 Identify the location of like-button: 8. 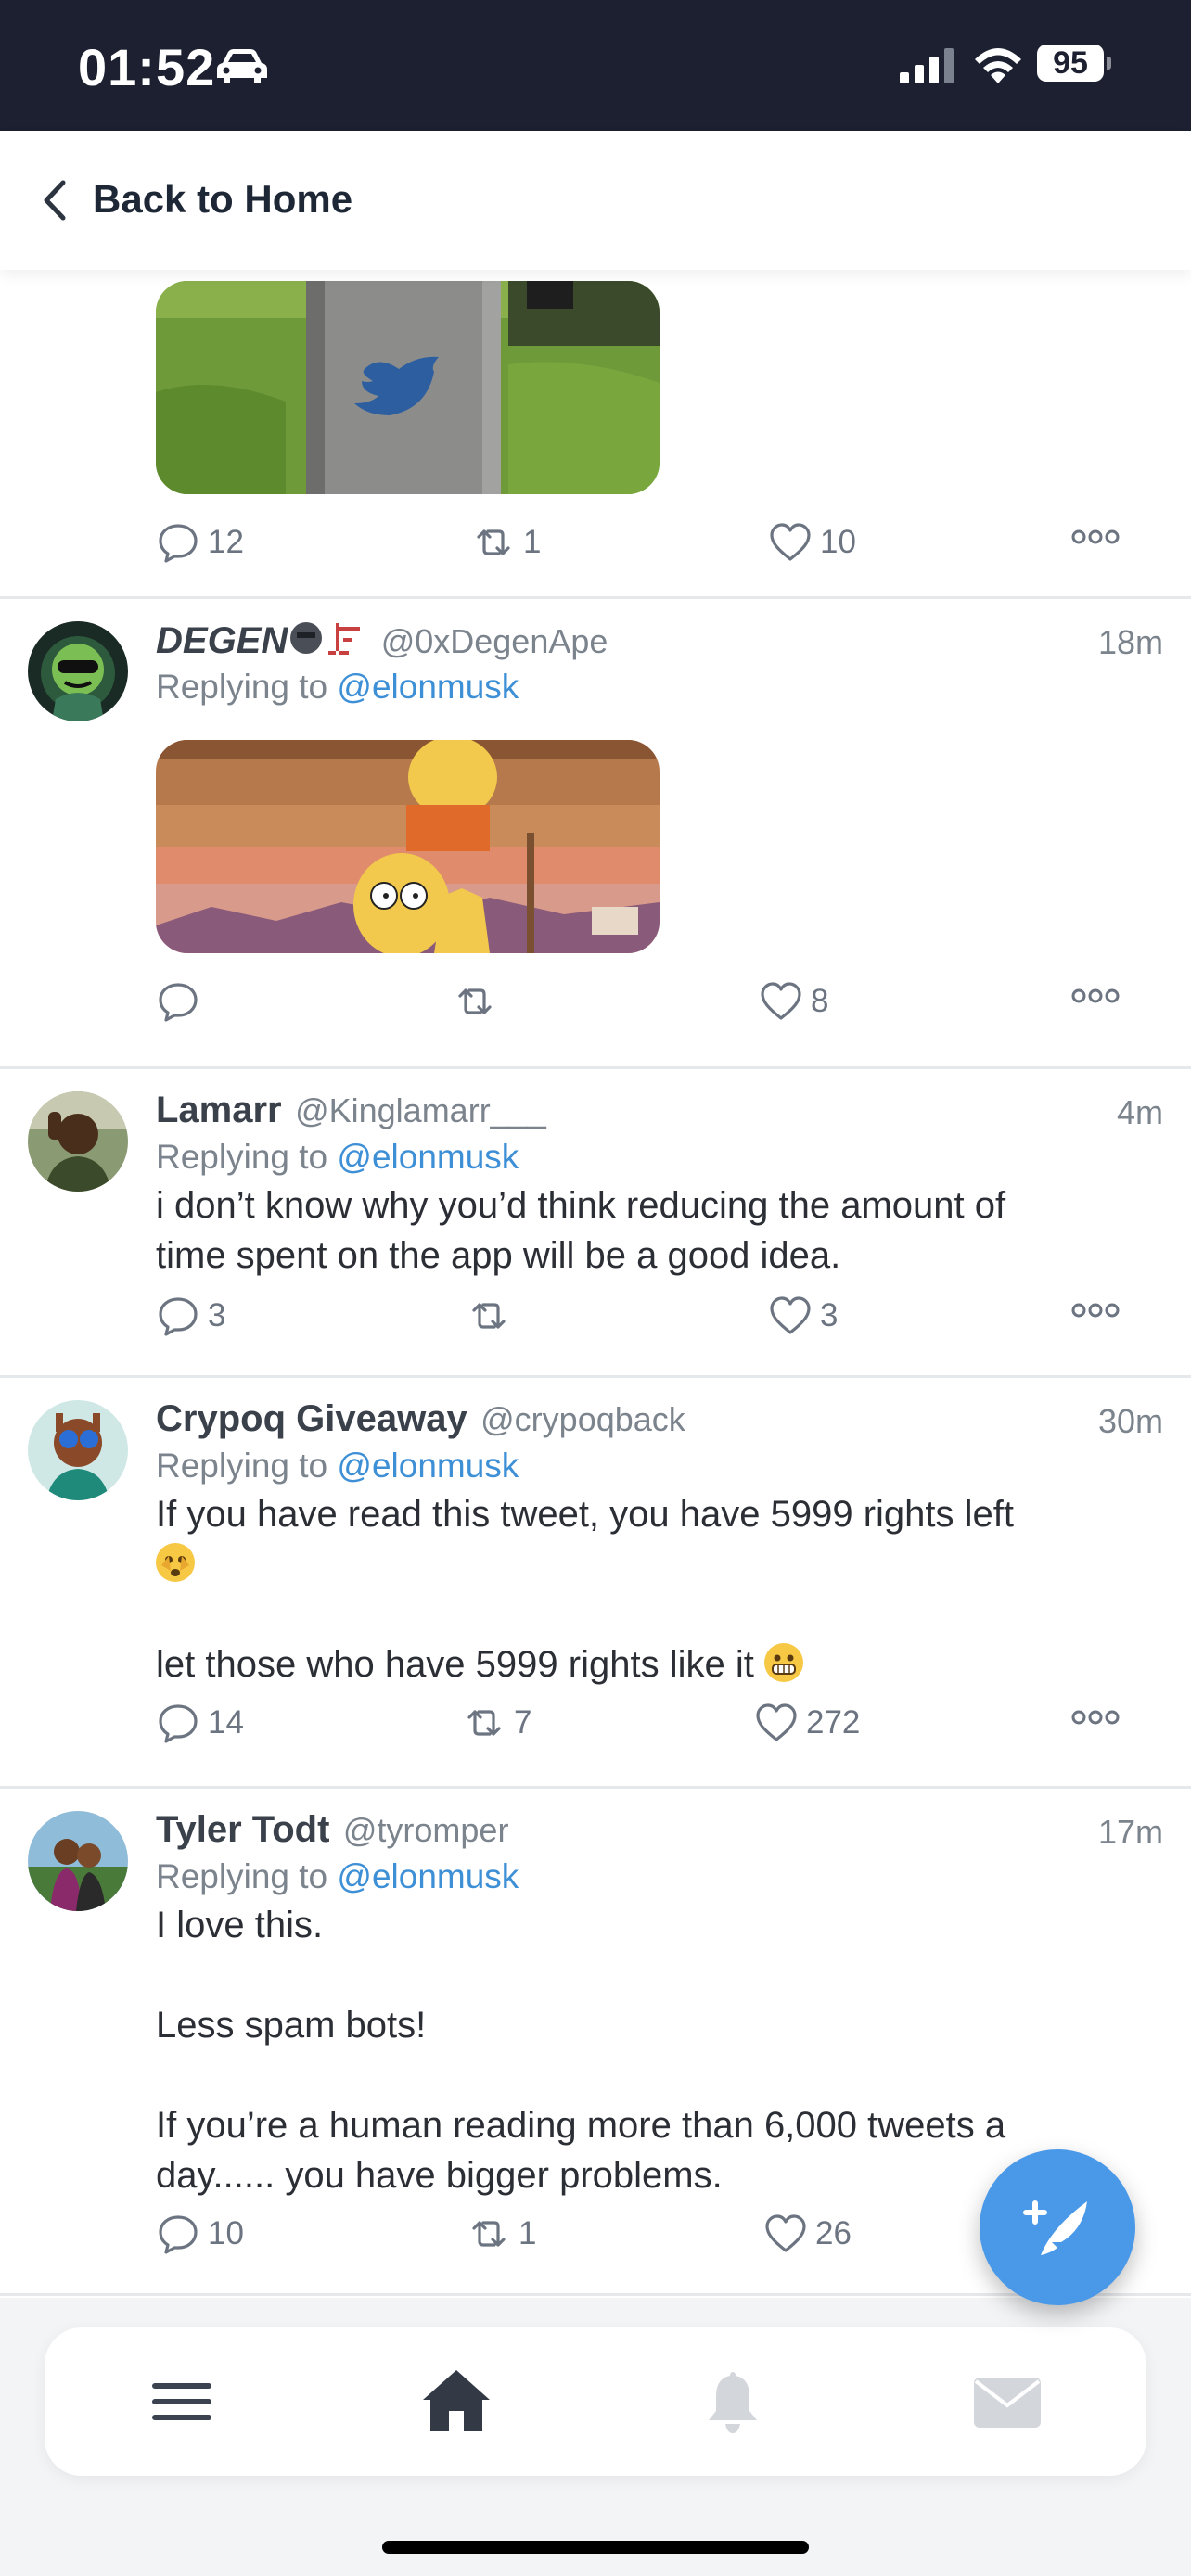
(793, 1002).